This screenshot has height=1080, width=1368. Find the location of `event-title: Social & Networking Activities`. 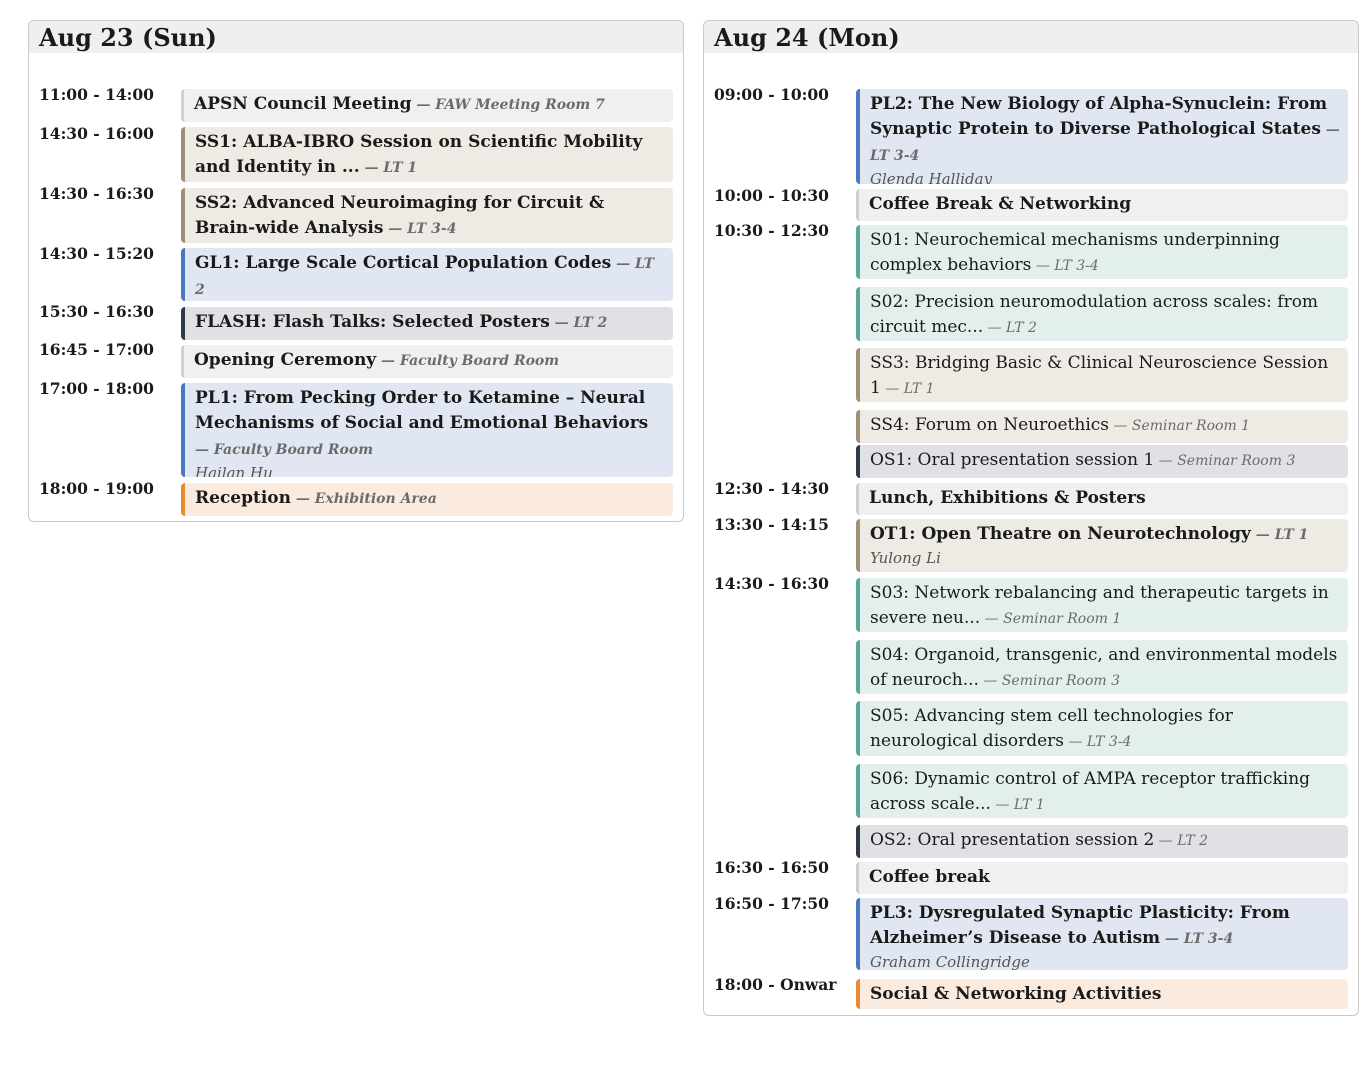

event-title: Social & Networking Activities is located at coordinates (1016, 994).